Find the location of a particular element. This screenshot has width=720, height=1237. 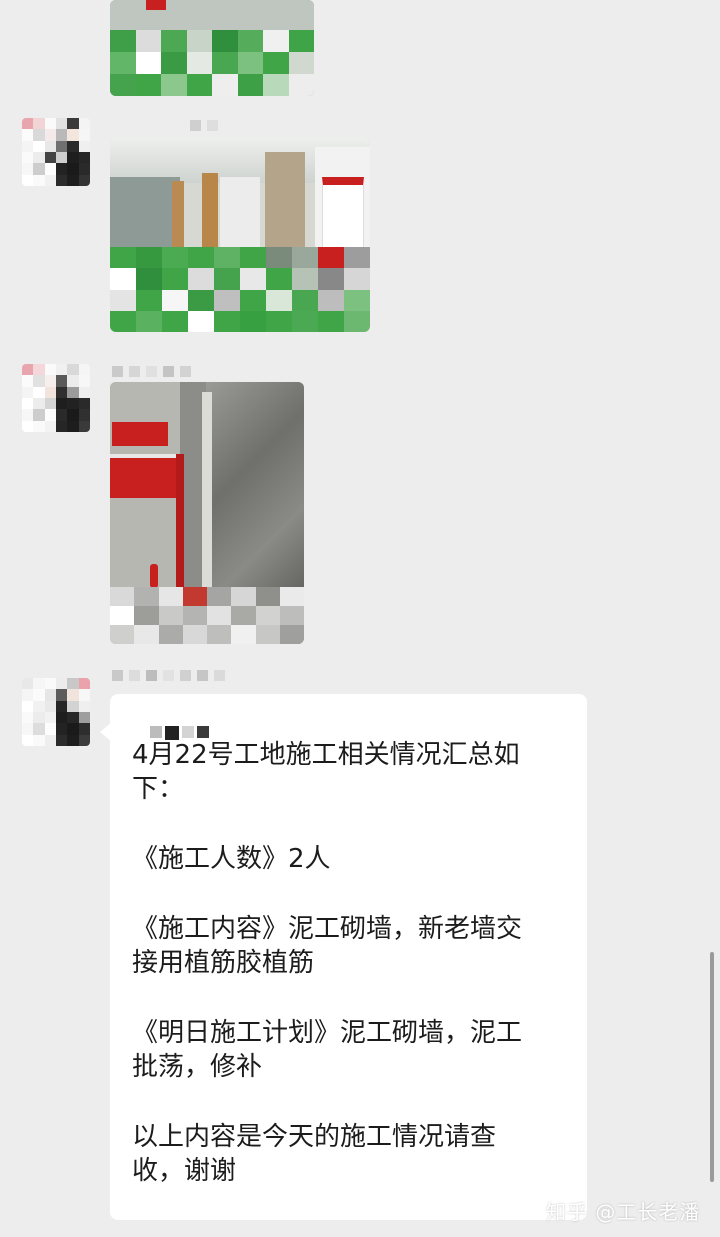

message-line: 《施工内容》泥工砌墙，新老墙交 is located at coordinates (327, 929).